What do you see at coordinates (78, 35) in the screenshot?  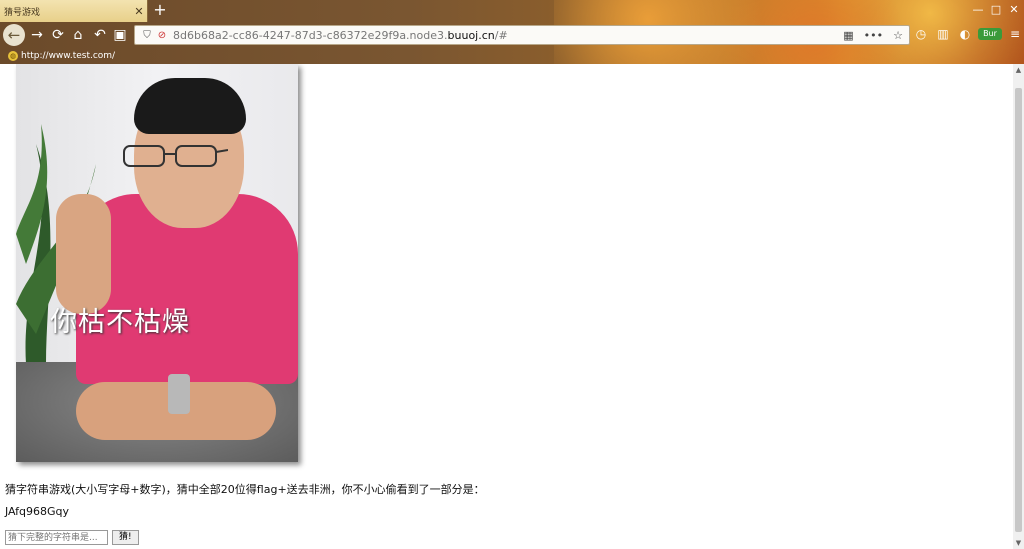 I see `home-button: ⌂` at bounding box center [78, 35].